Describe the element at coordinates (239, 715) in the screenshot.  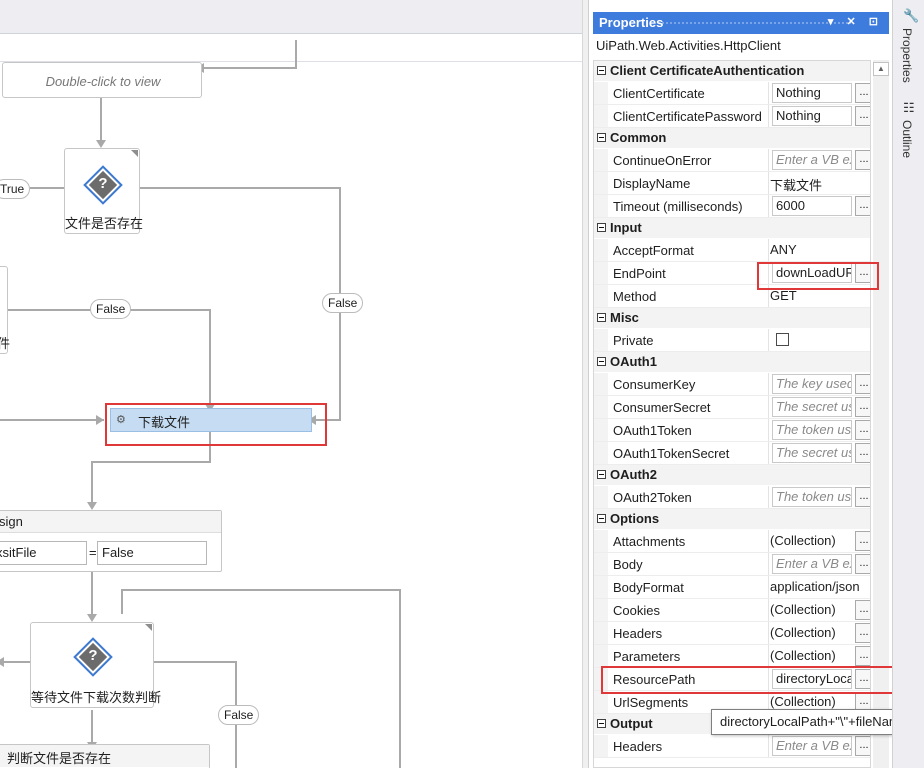
I see `false-branch-label: False` at that location.